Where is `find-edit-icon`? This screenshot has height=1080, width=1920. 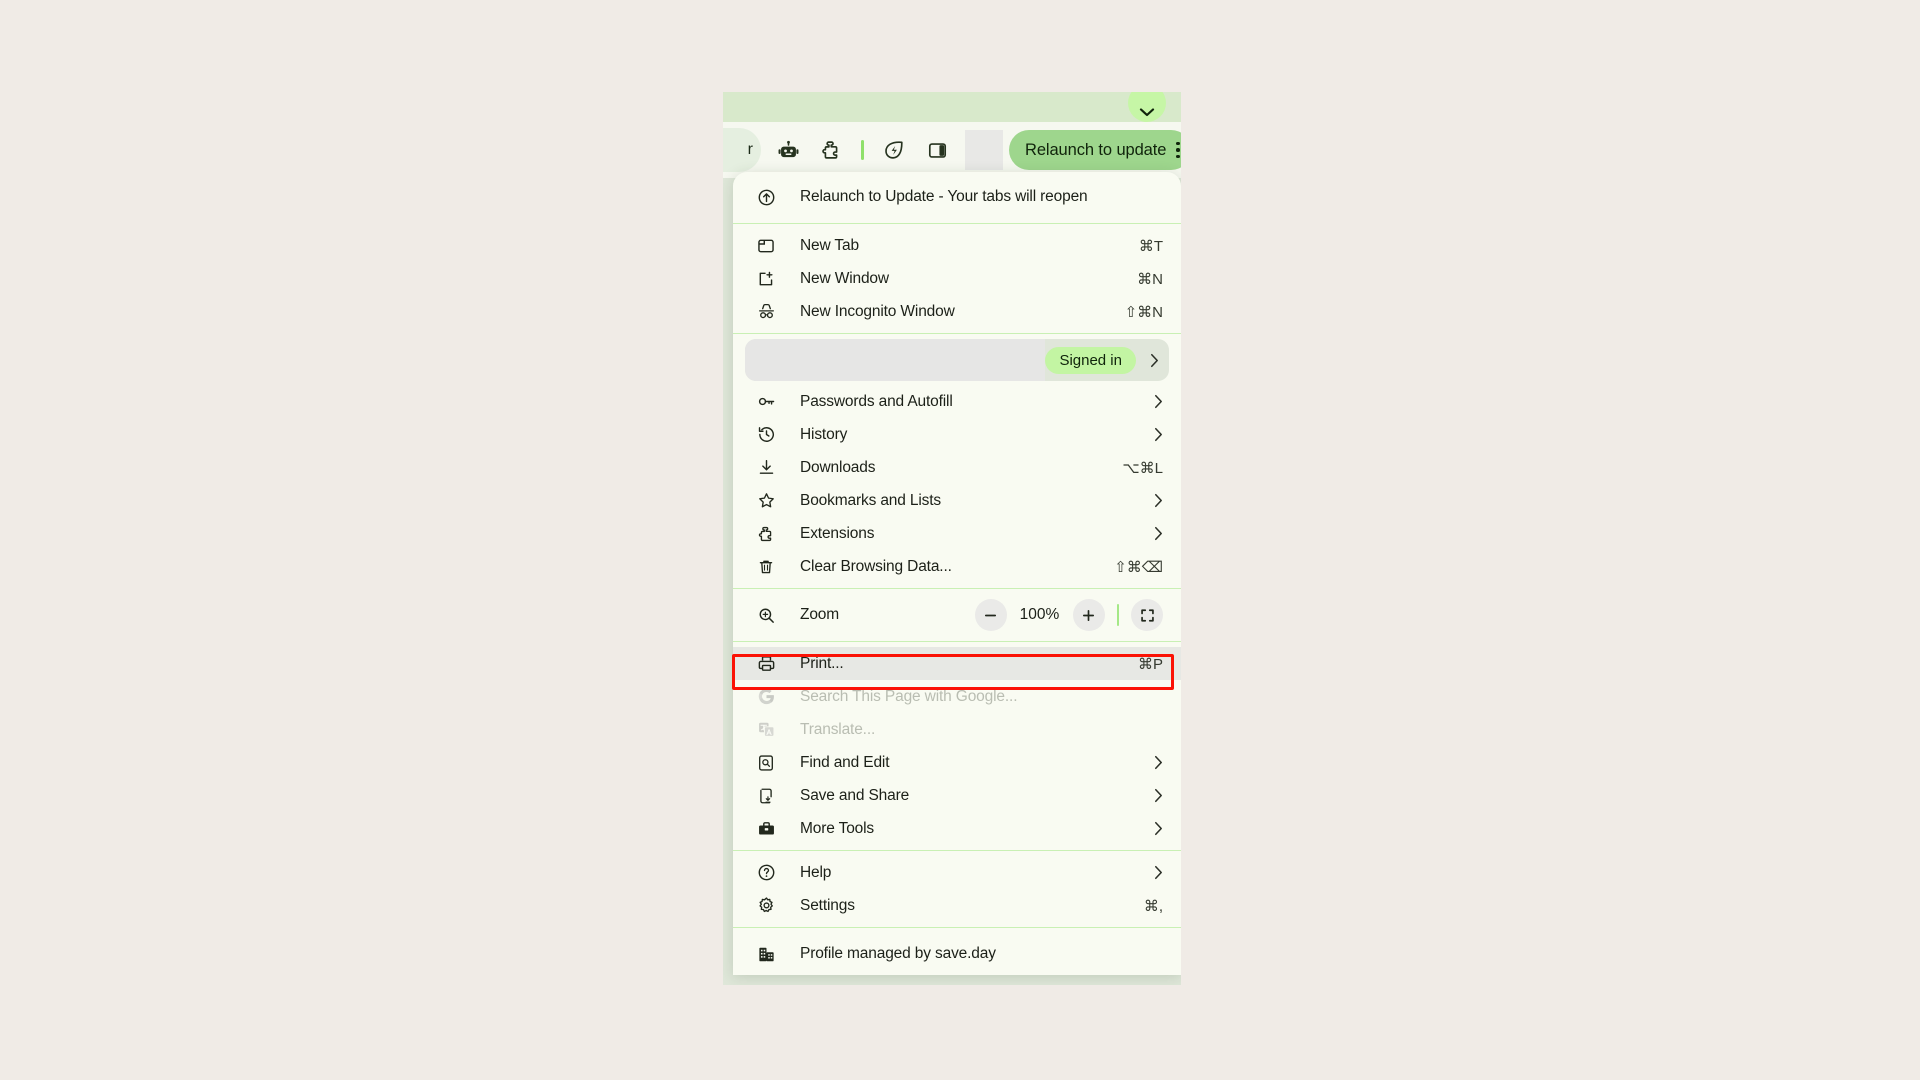 find-edit-icon is located at coordinates (766, 763).